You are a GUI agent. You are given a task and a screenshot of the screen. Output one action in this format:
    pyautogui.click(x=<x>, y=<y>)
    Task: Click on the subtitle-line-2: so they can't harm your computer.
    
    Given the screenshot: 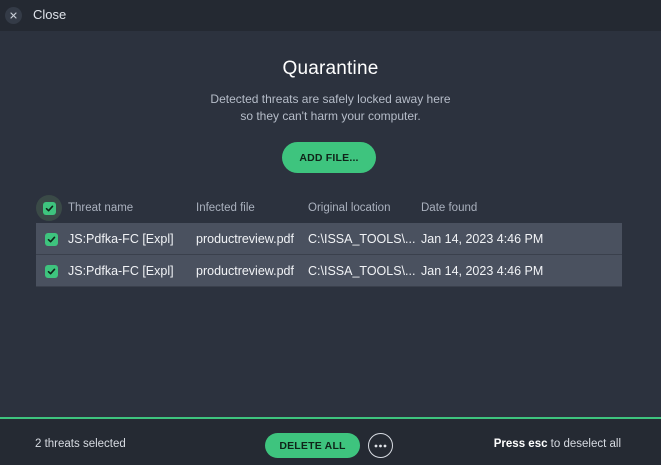 What is the action you would take?
    pyautogui.click(x=330, y=116)
    